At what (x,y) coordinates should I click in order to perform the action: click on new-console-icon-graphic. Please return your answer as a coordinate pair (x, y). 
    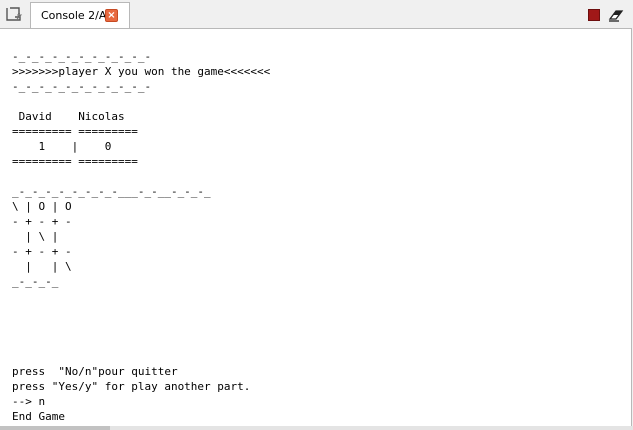
    Looking at the image, I should click on (14, 14).